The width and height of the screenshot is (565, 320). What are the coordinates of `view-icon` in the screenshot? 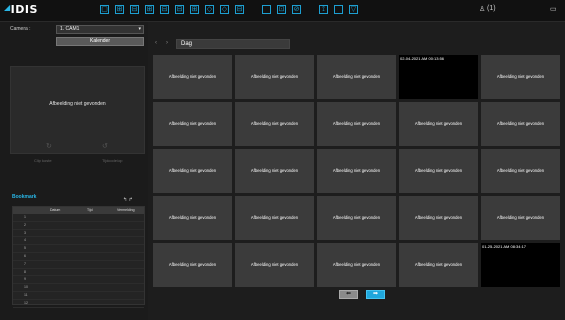 It's located at (338, 9).